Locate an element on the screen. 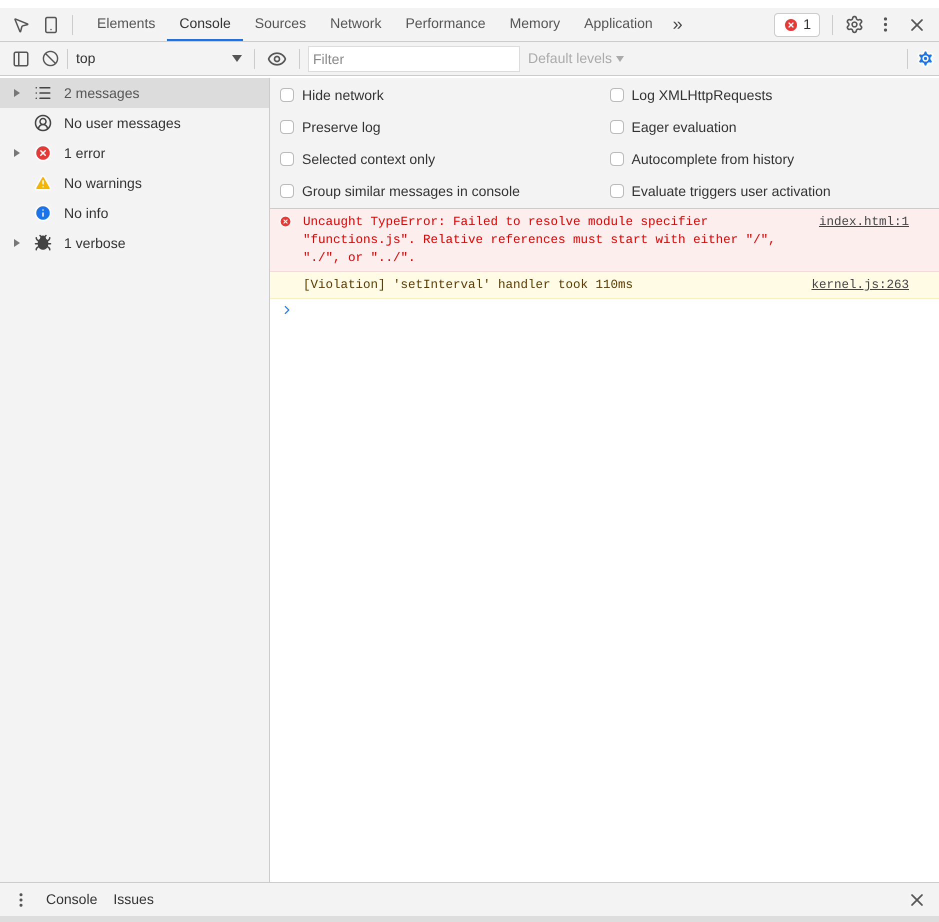 This screenshot has width=939, height=922. checkbox-label: Selected context only is located at coordinates (369, 159).